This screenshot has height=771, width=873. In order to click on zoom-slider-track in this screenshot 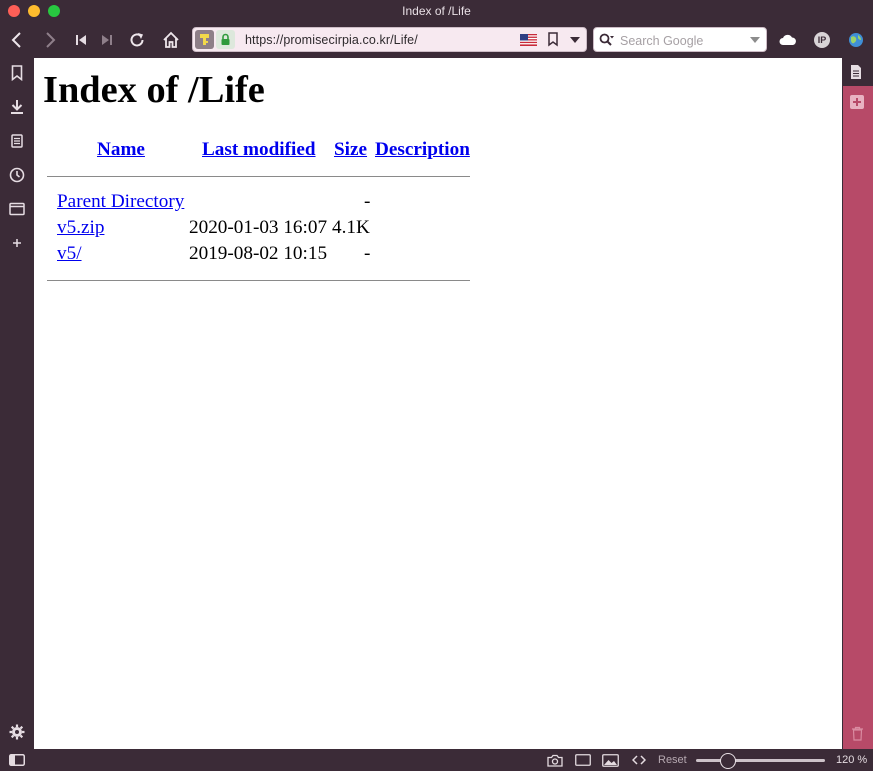, I will do `click(760, 760)`.